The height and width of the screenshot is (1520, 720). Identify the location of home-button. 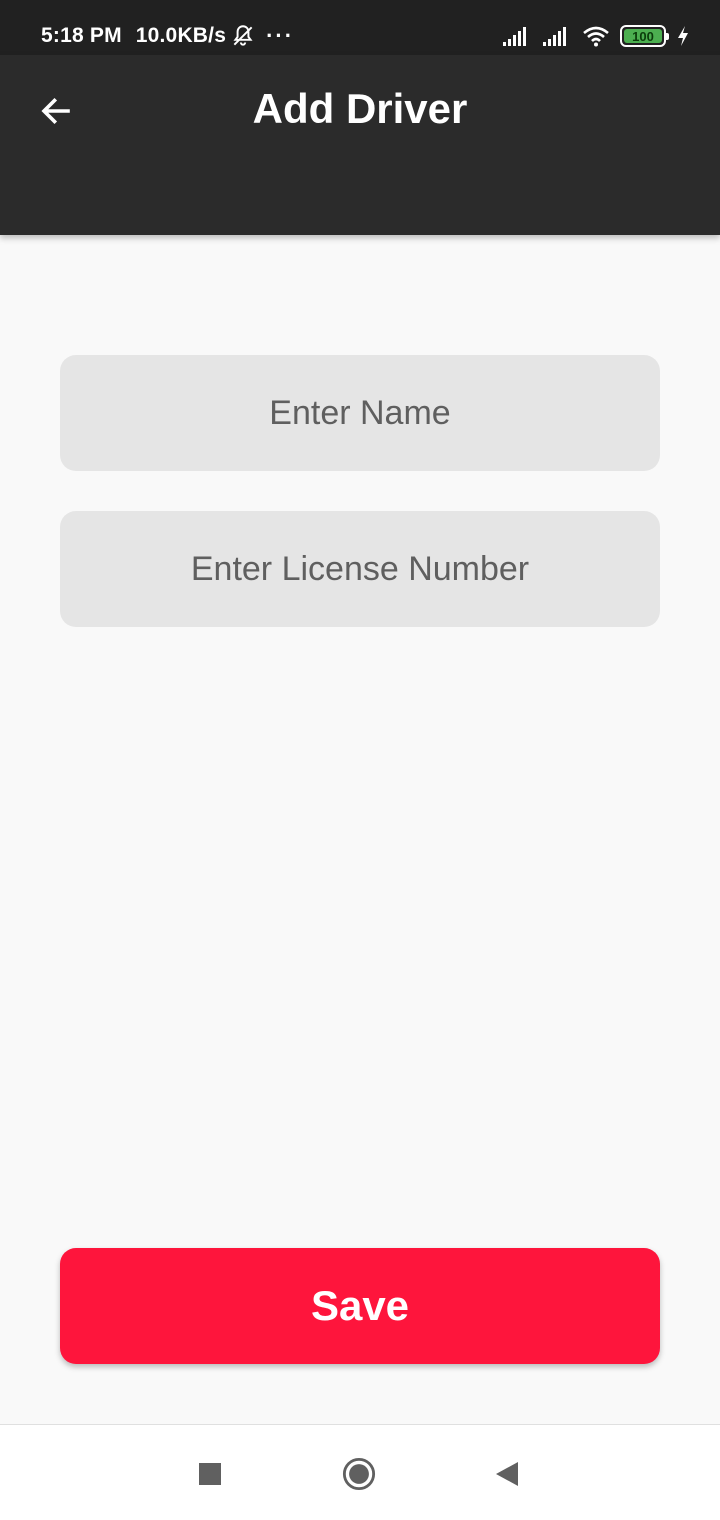
(359, 1474).